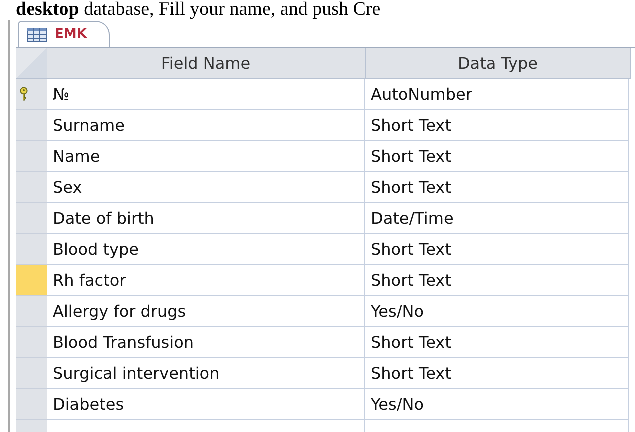 This screenshot has width=635, height=432. What do you see at coordinates (64, 34) in the screenshot?
I see `table-tab: EMK` at bounding box center [64, 34].